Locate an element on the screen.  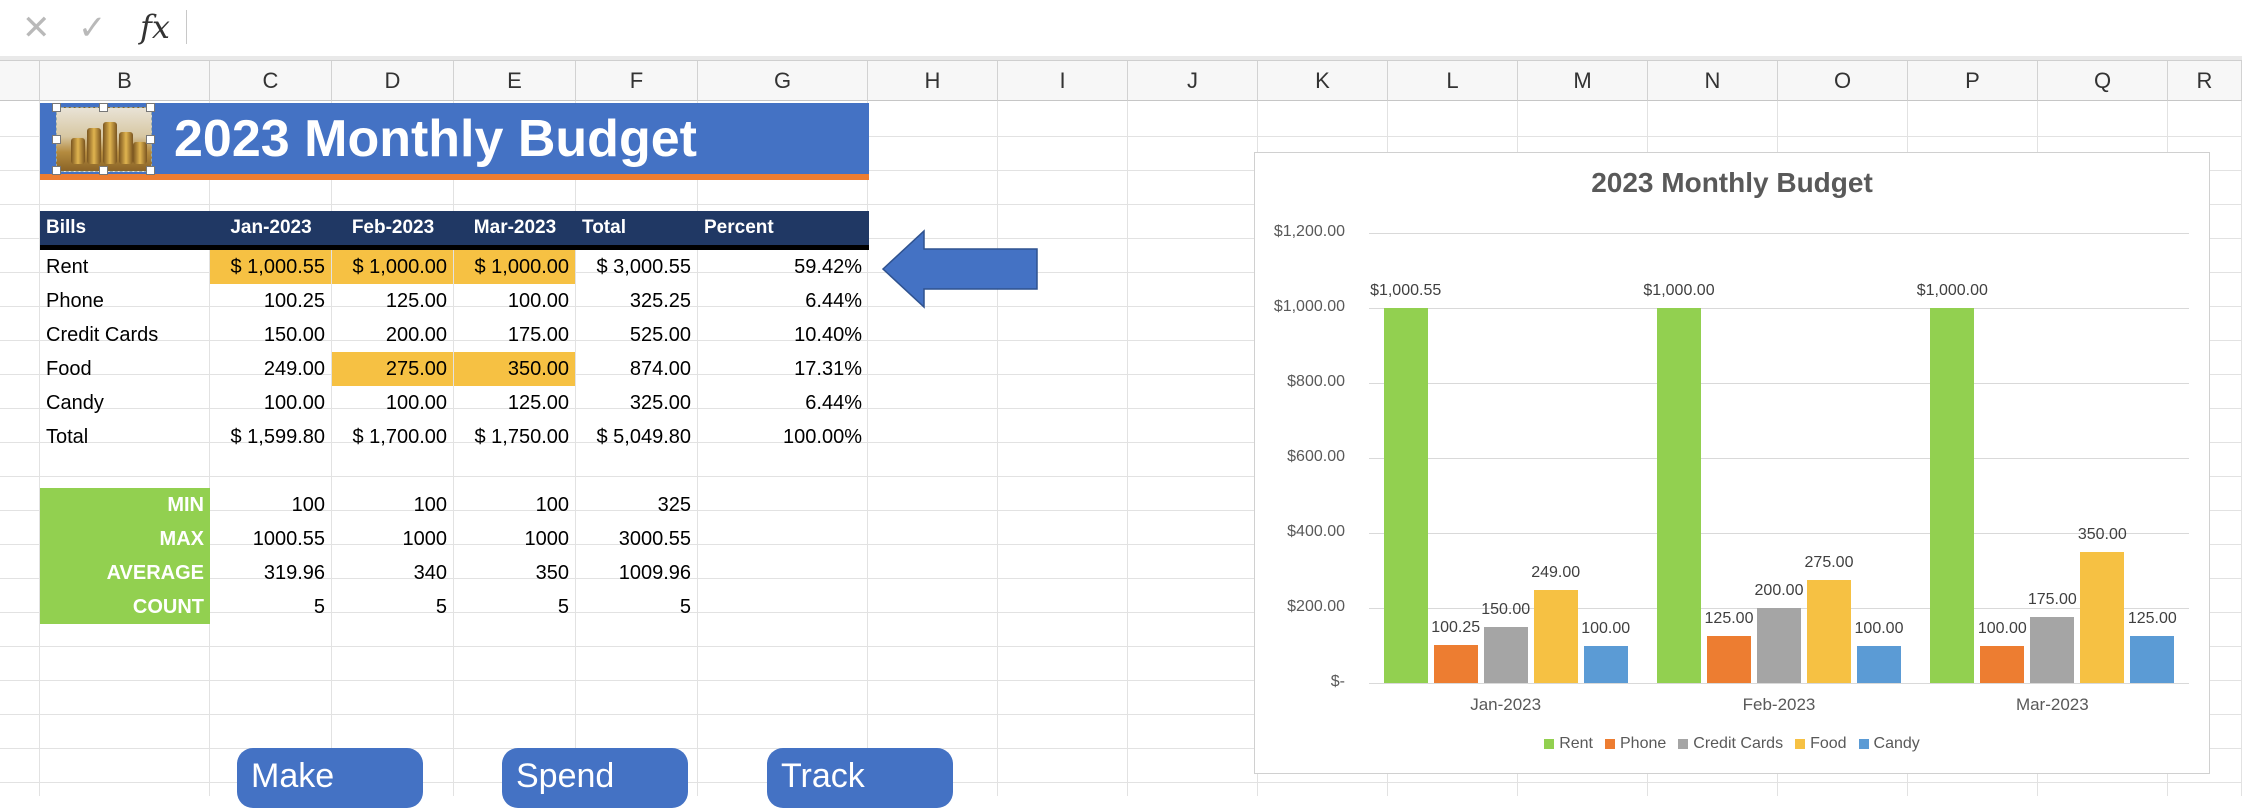
table-cell: 325.00 is located at coordinates (636, 403).